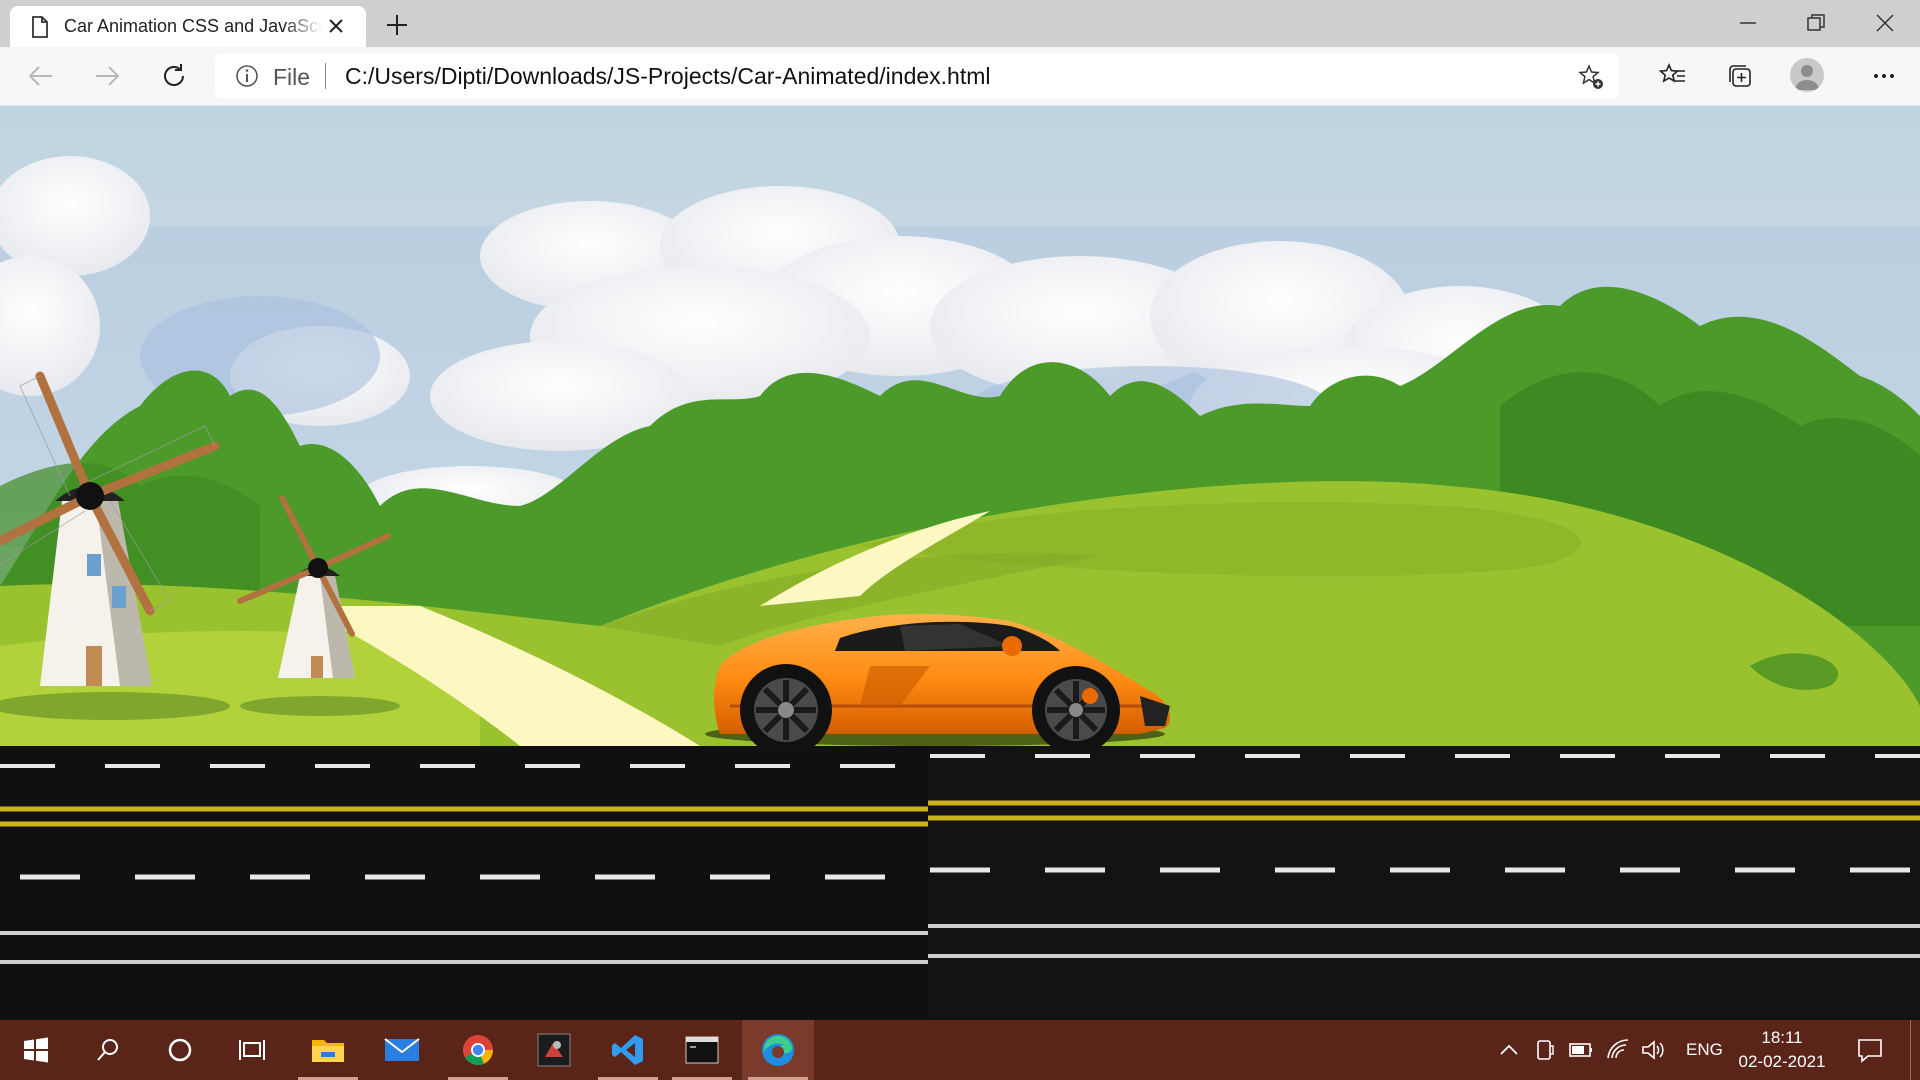 Image resolution: width=1920 pixels, height=1080 pixels. What do you see at coordinates (336, 26) in the screenshot?
I see `close-icon` at bounding box center [336, 26].